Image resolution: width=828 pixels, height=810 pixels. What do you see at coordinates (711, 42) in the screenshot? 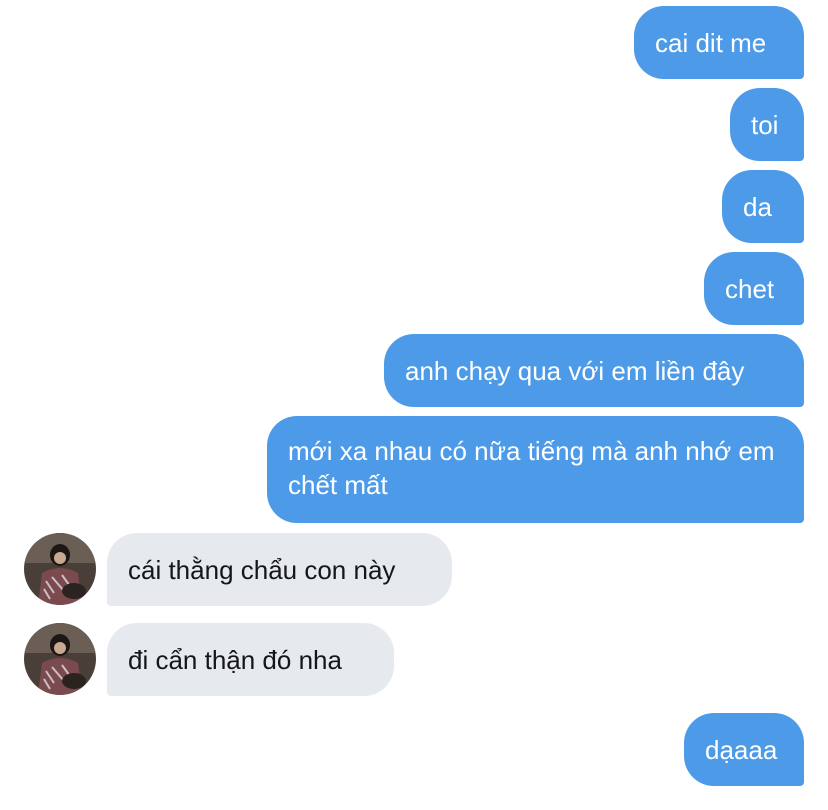
I see `message-text: cai dit me` at bounding box center [711, 42].